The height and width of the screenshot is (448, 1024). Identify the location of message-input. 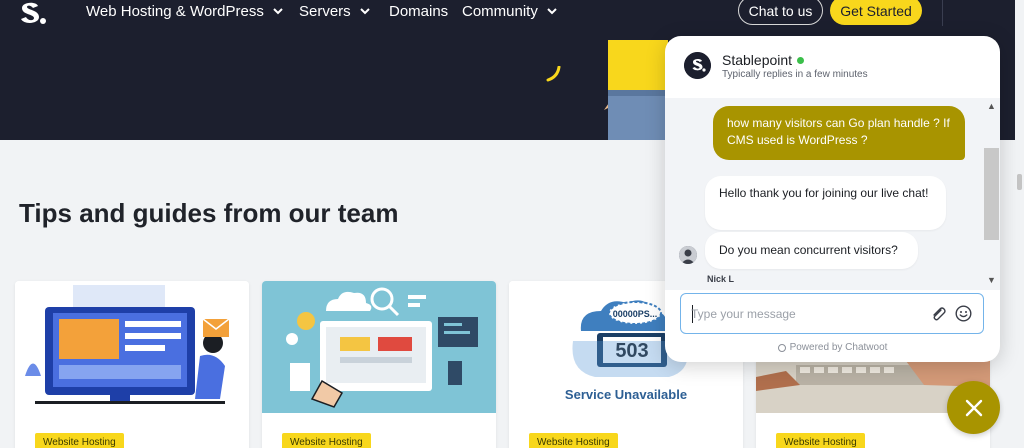
(801, 314).